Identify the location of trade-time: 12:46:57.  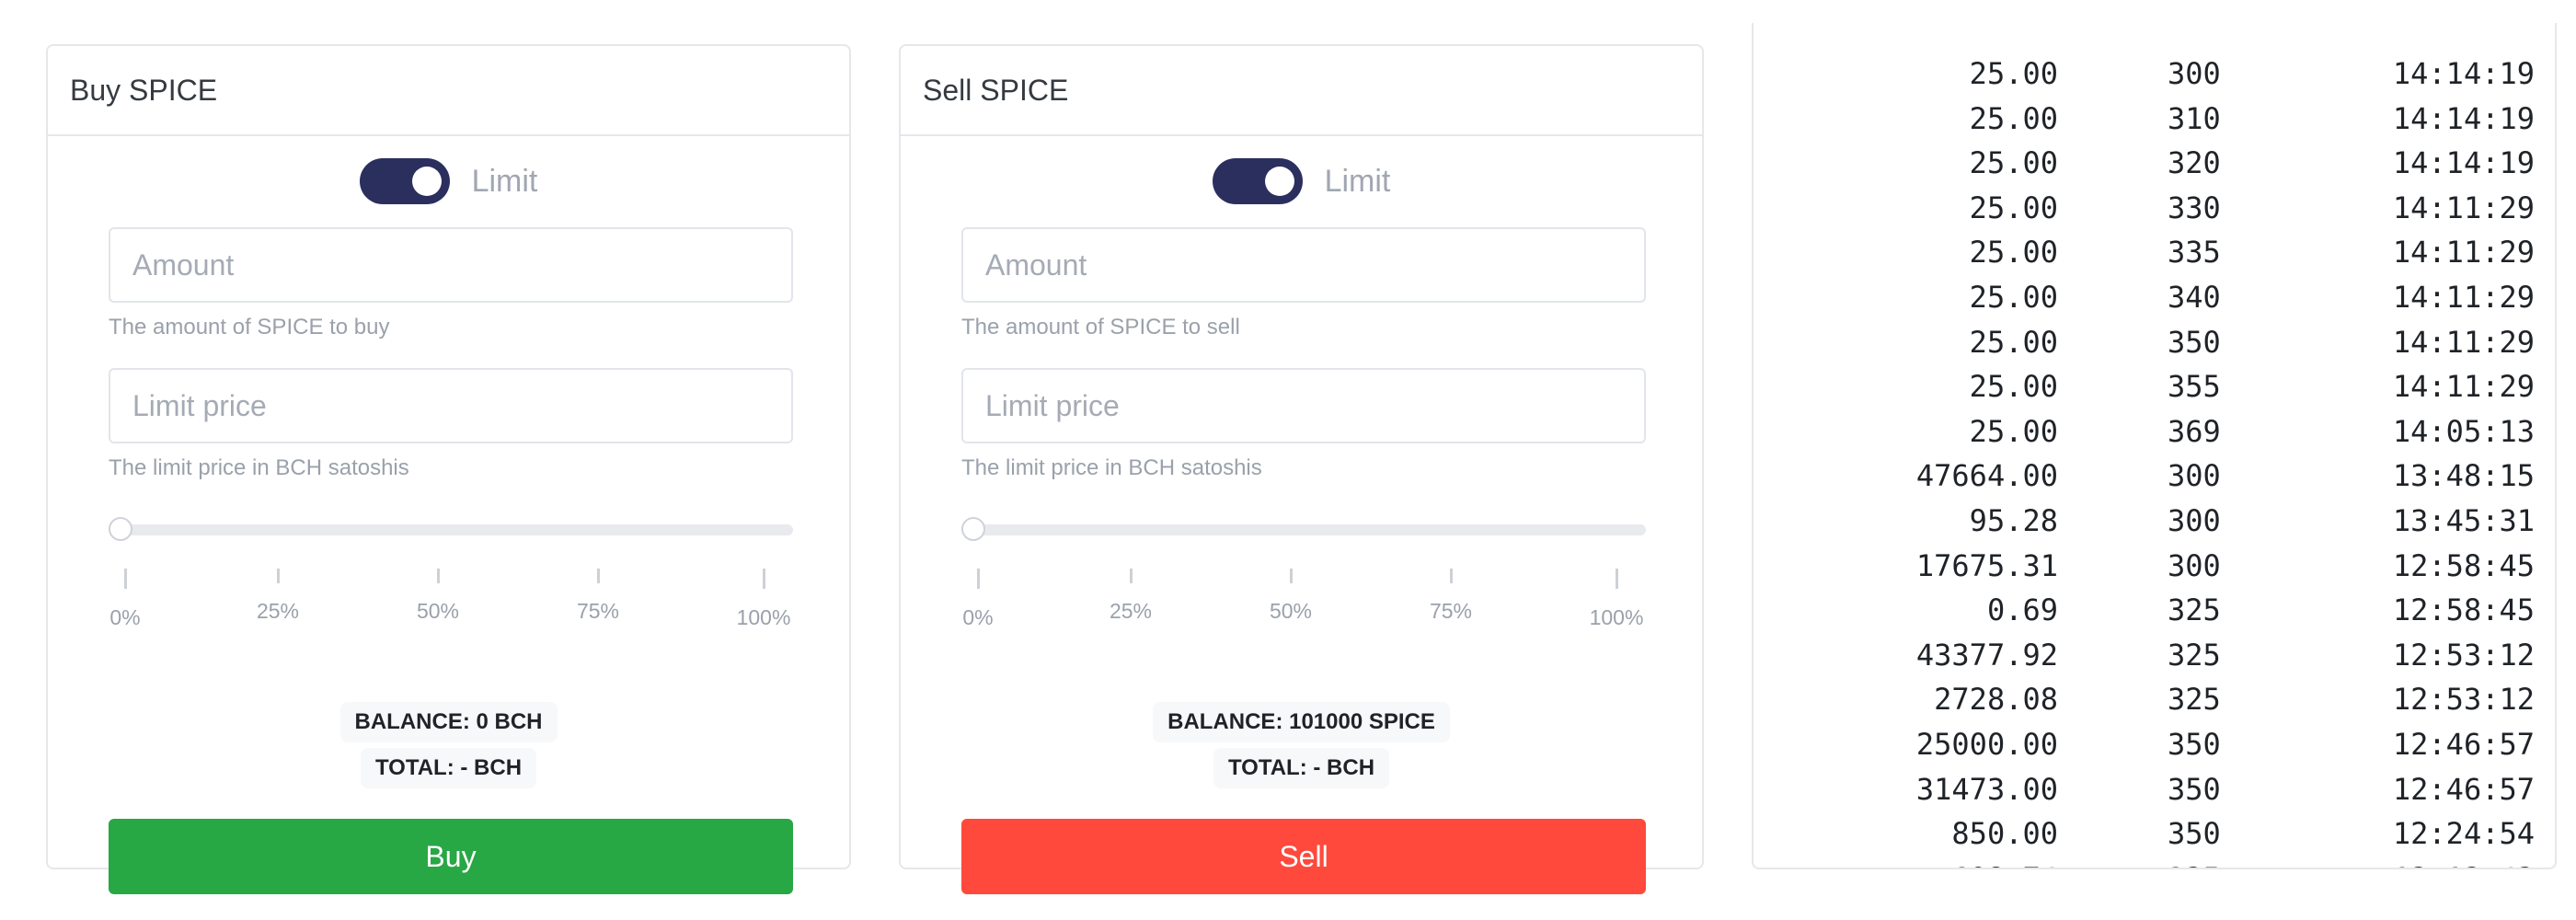
(2463, 789).